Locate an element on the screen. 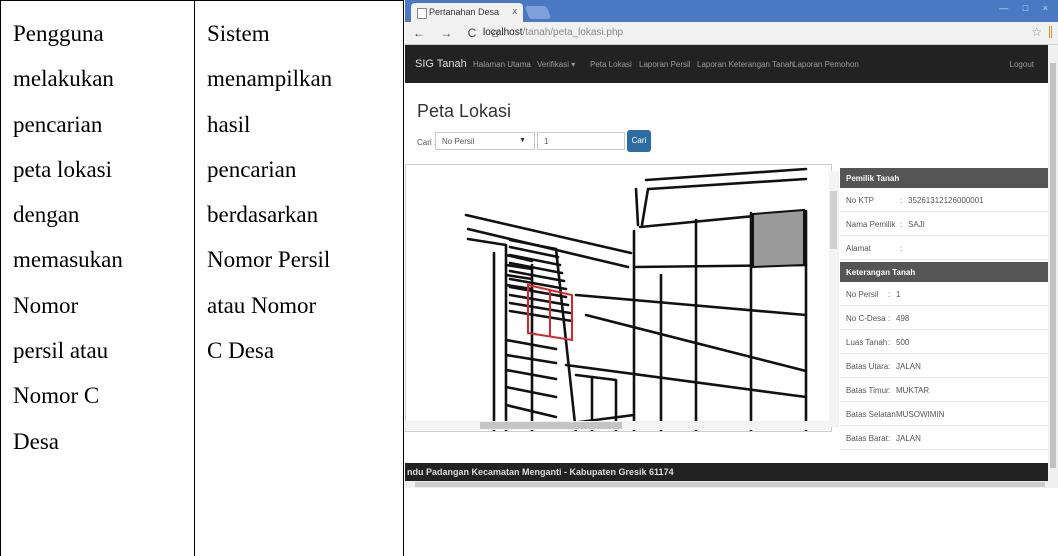 The height and width of the screenshot is (556, 1058). logout-link: Logout is located at coordinates (1022, 64).